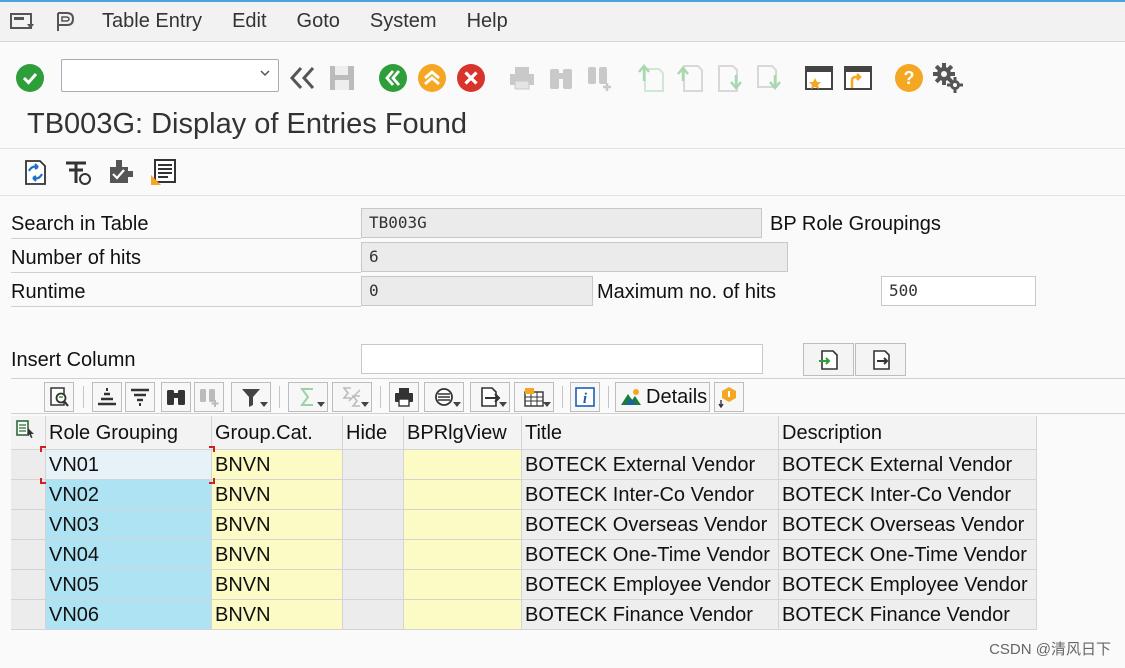  I want to click on selection-criteria-icon, so click(78, 172).